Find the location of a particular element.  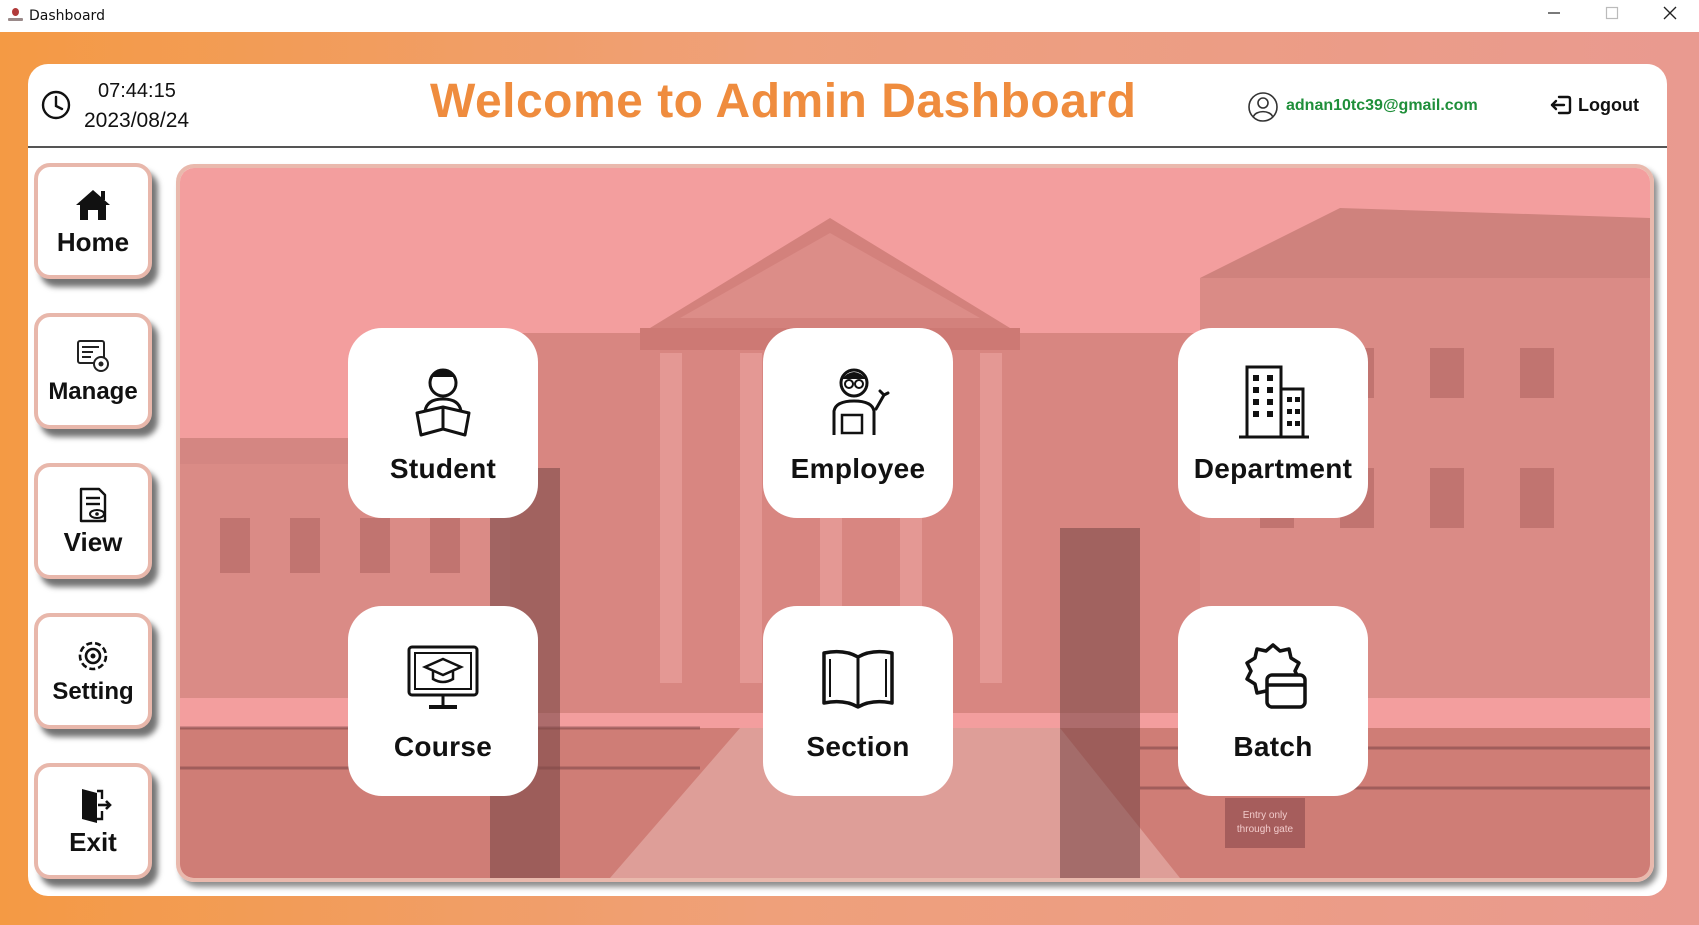

sidebar-item-label: Home is located at coordinates (93, 241).